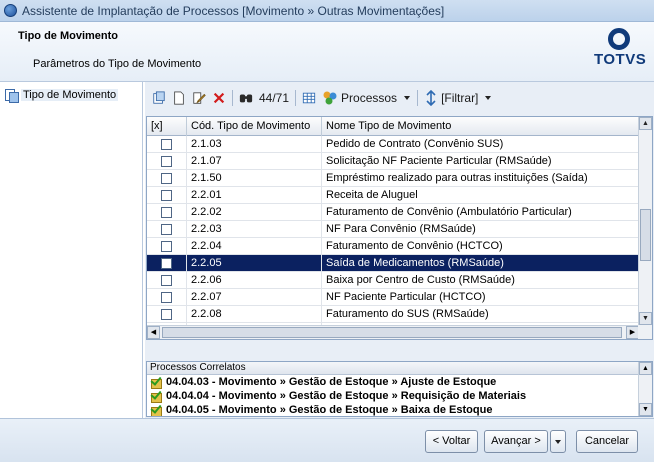 Image resolution: width=654 pixels, height=462 pixels. Describe the element at coordinates (516, 441) in the screenshot. I see `next-button: Avançar >` at that location.